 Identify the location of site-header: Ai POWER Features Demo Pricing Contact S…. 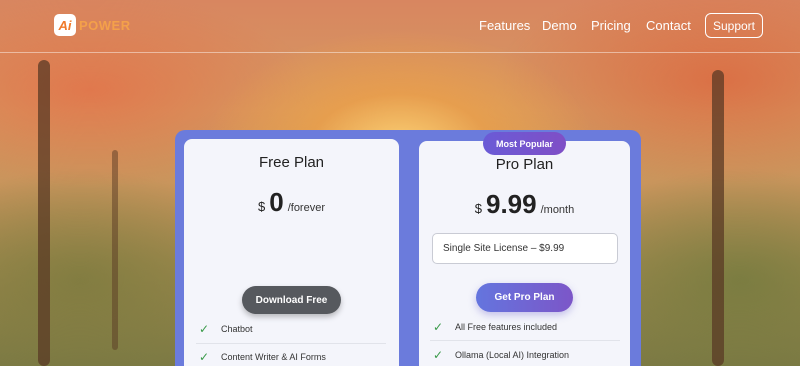
(400, 26).